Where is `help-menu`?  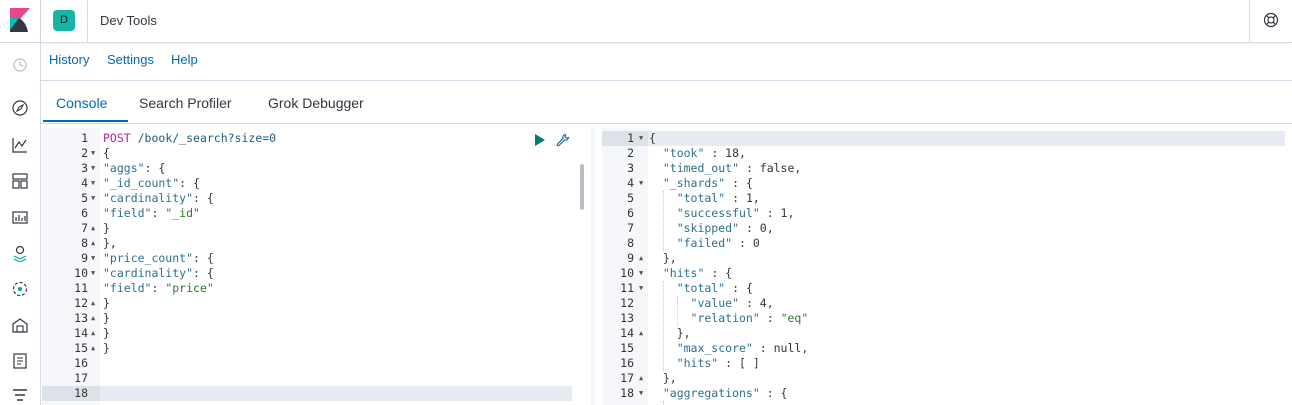
help-menu is located at coordinates (1270, 21).